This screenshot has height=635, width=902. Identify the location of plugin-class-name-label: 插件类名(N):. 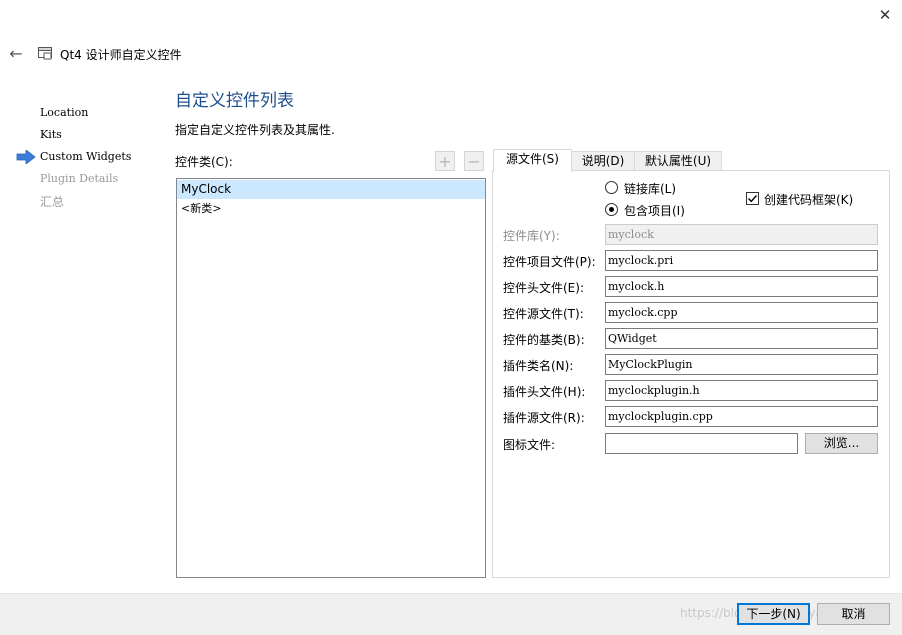
(538, 366).